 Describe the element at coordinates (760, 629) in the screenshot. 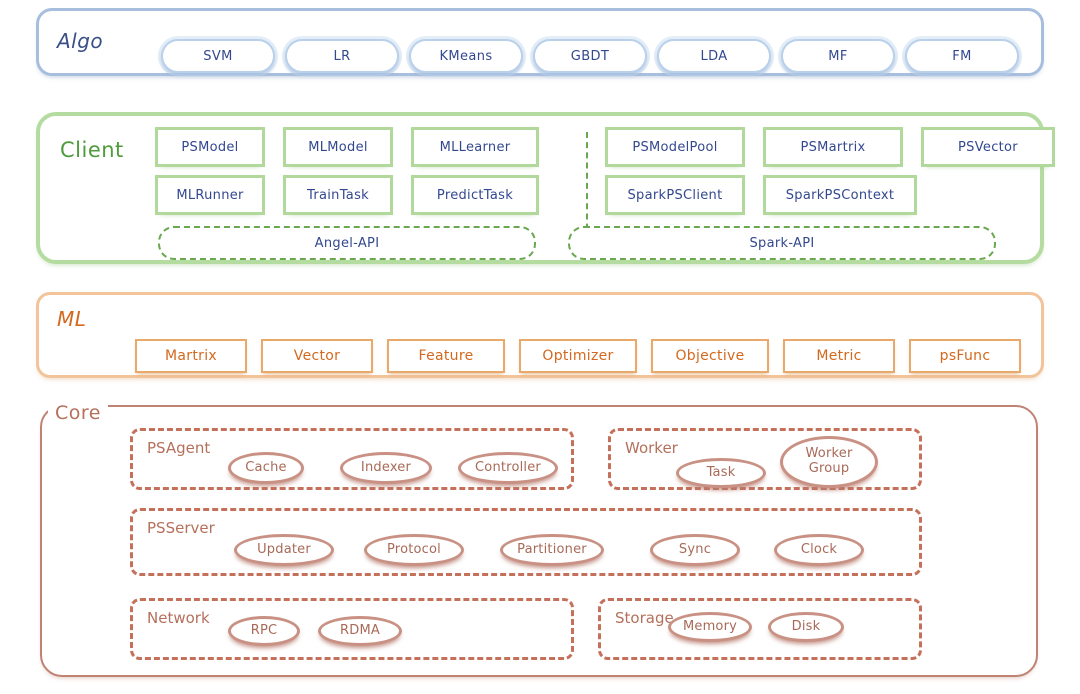

I see `core-group-storage: Storage` at that location.